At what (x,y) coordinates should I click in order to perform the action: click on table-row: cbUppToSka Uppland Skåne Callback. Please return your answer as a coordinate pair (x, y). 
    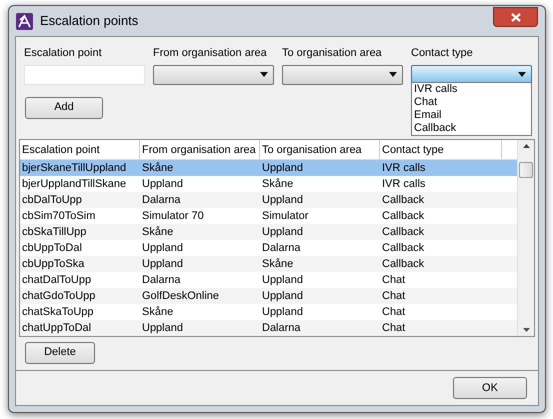
    Looking at the image, I should click on (268, 264).